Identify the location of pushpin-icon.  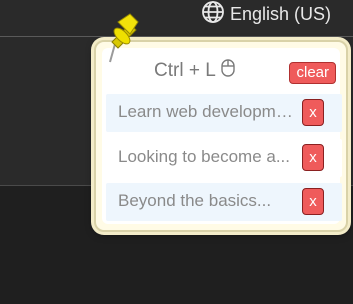
(121, 39).